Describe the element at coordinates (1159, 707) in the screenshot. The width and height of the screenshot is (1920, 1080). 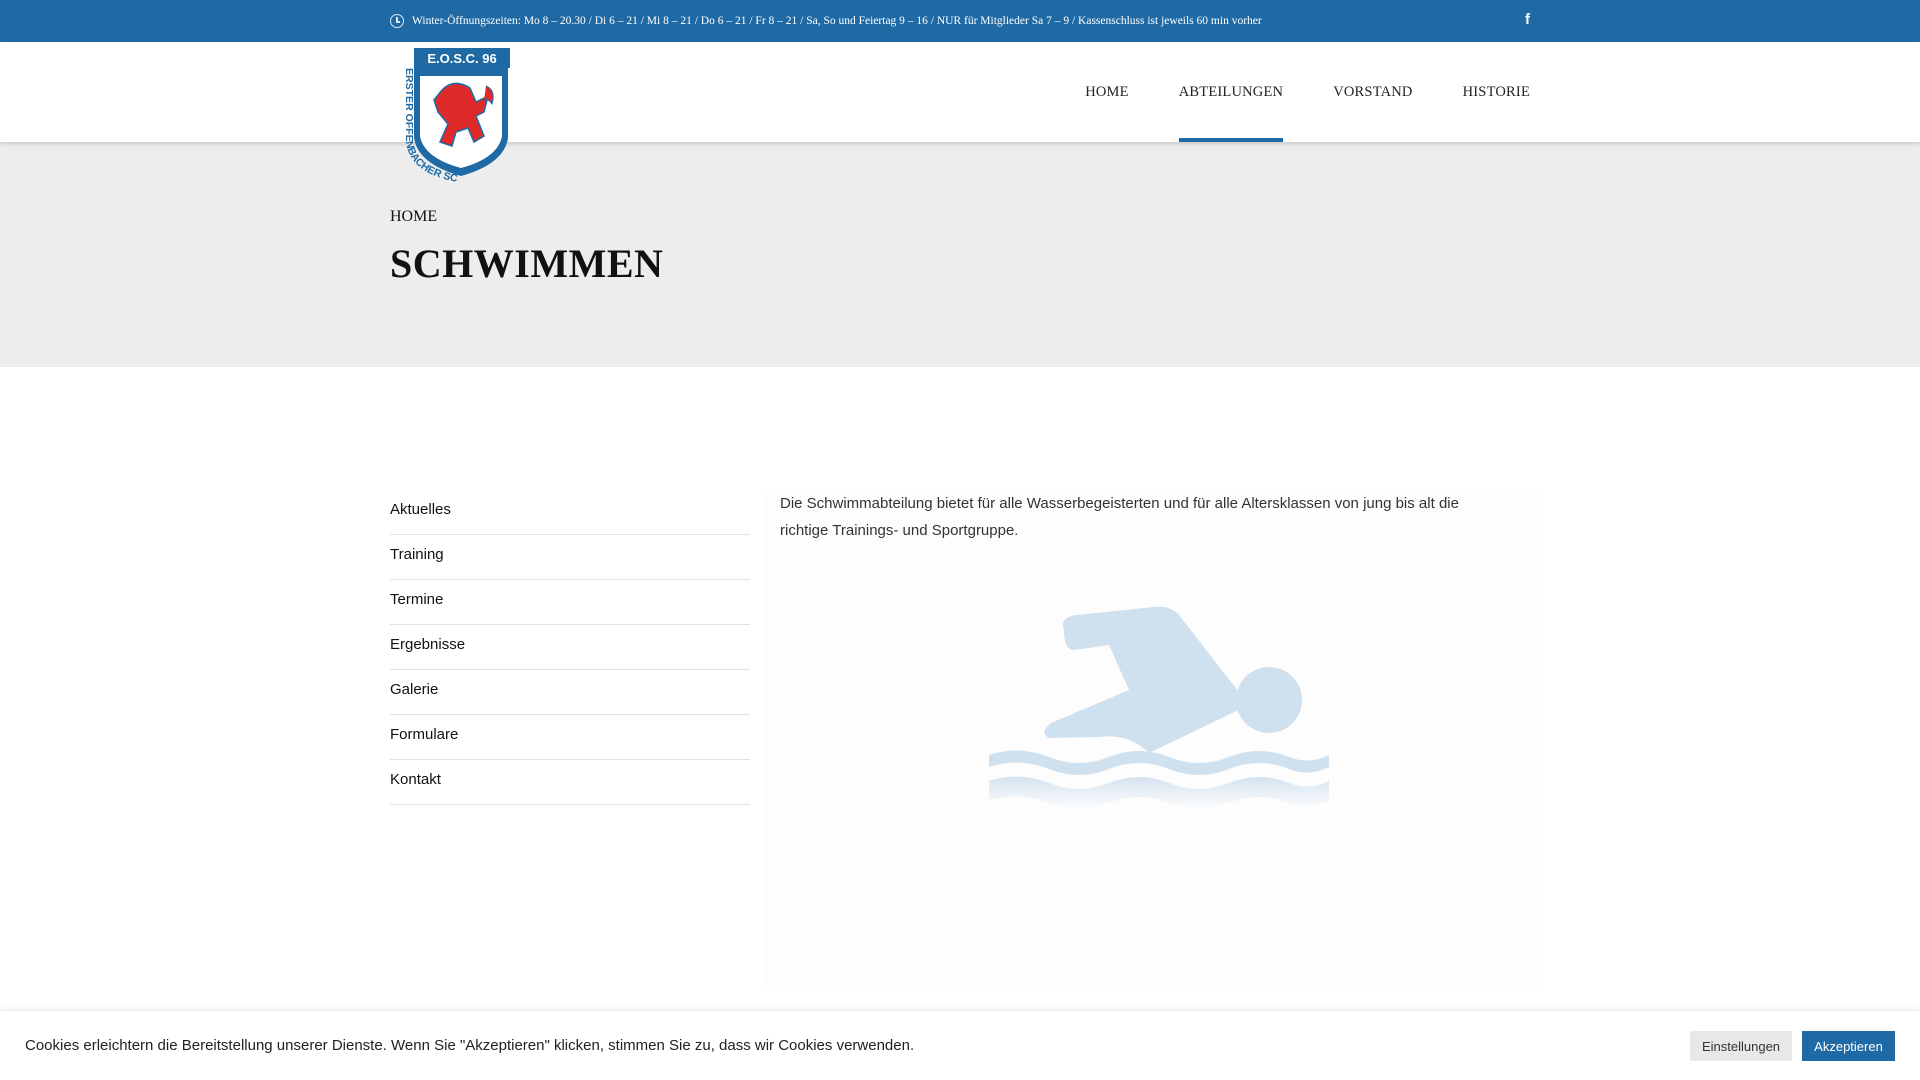
I see `swimmer-icon` at that location.